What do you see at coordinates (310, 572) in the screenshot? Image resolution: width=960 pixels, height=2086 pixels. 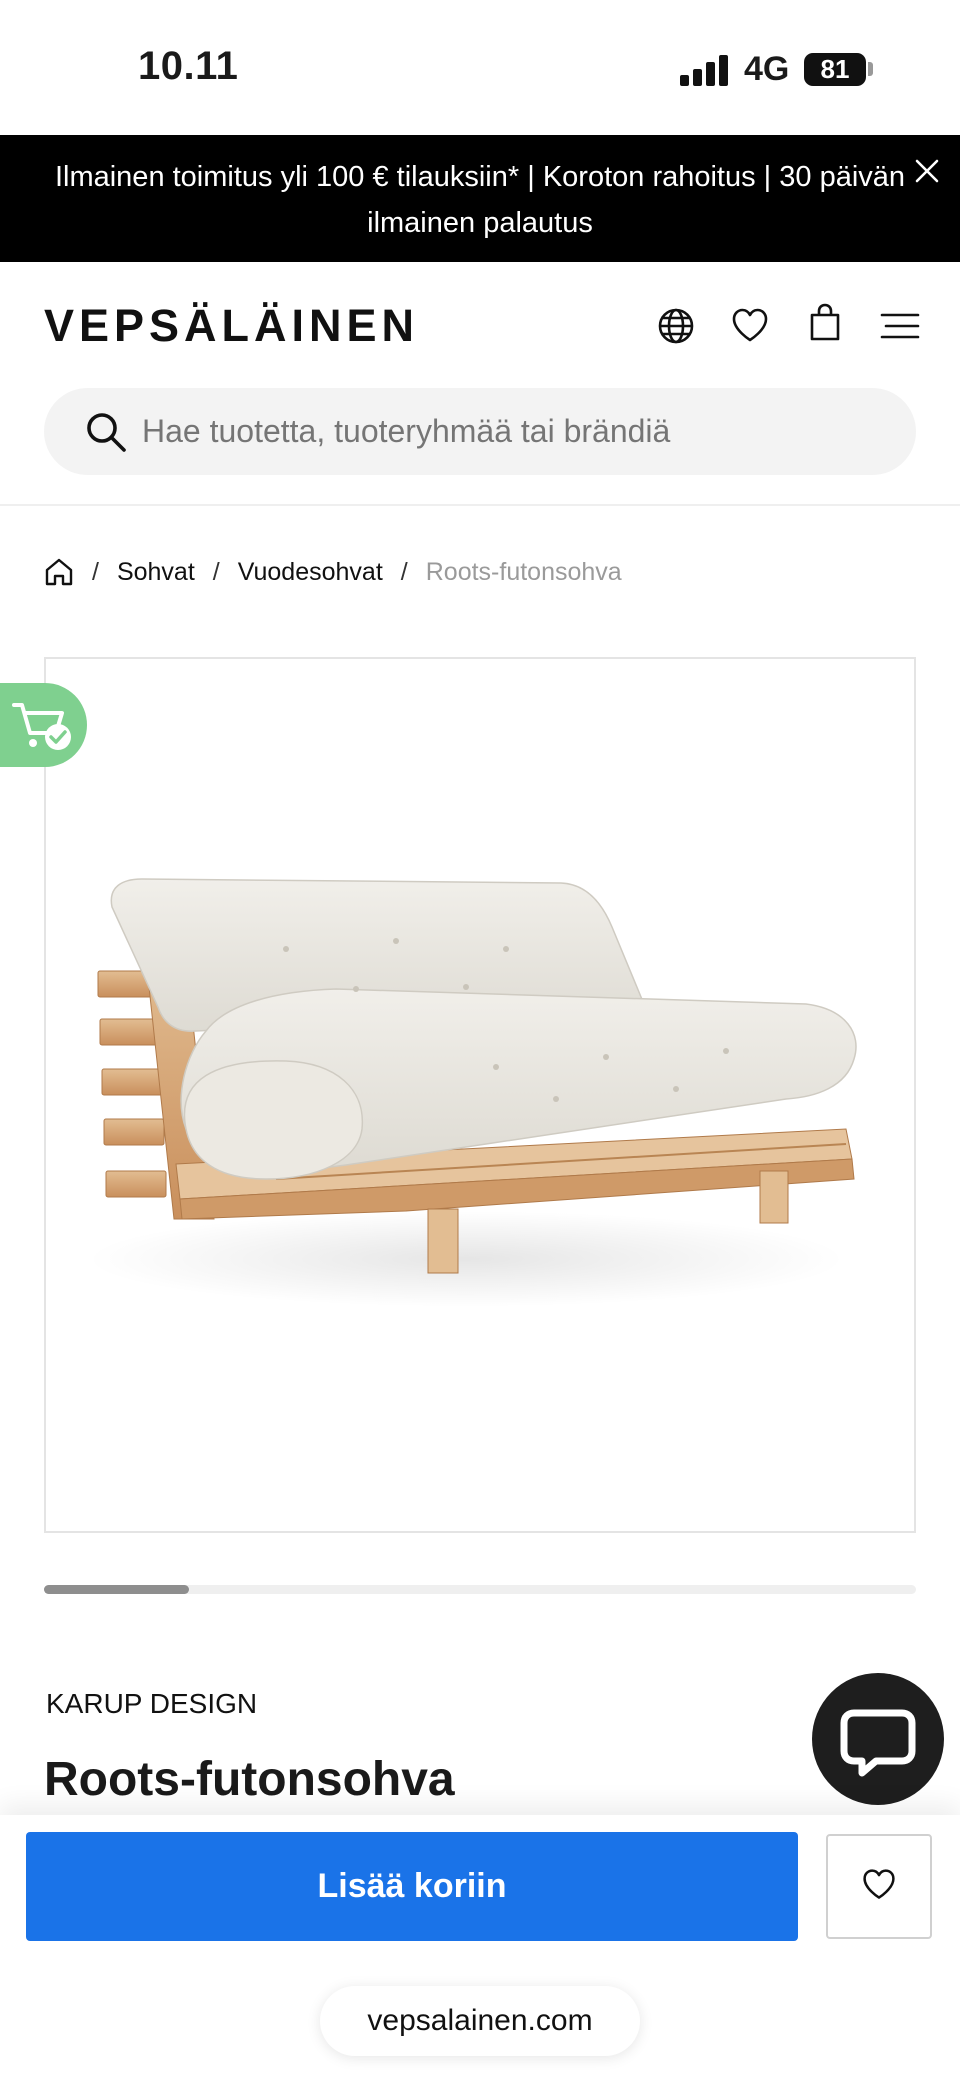 I see `breadcrumb-vuodesohvat: Vuodesohvat` at bounding box center [310, 572].